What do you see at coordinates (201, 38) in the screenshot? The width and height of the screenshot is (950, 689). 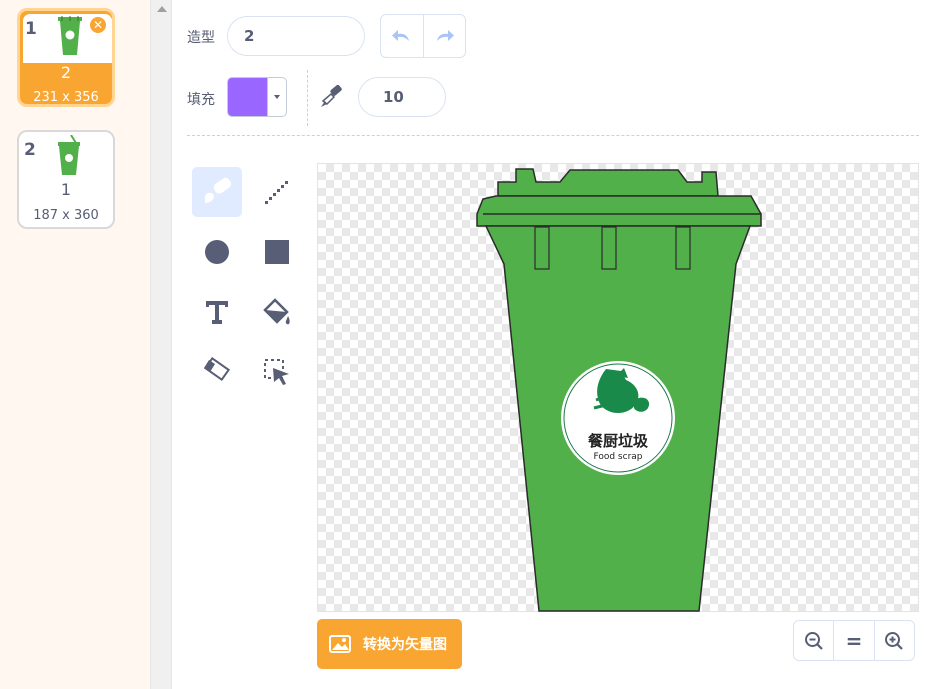 I see `costume-label: 造型` at bounding box center [201, 38].